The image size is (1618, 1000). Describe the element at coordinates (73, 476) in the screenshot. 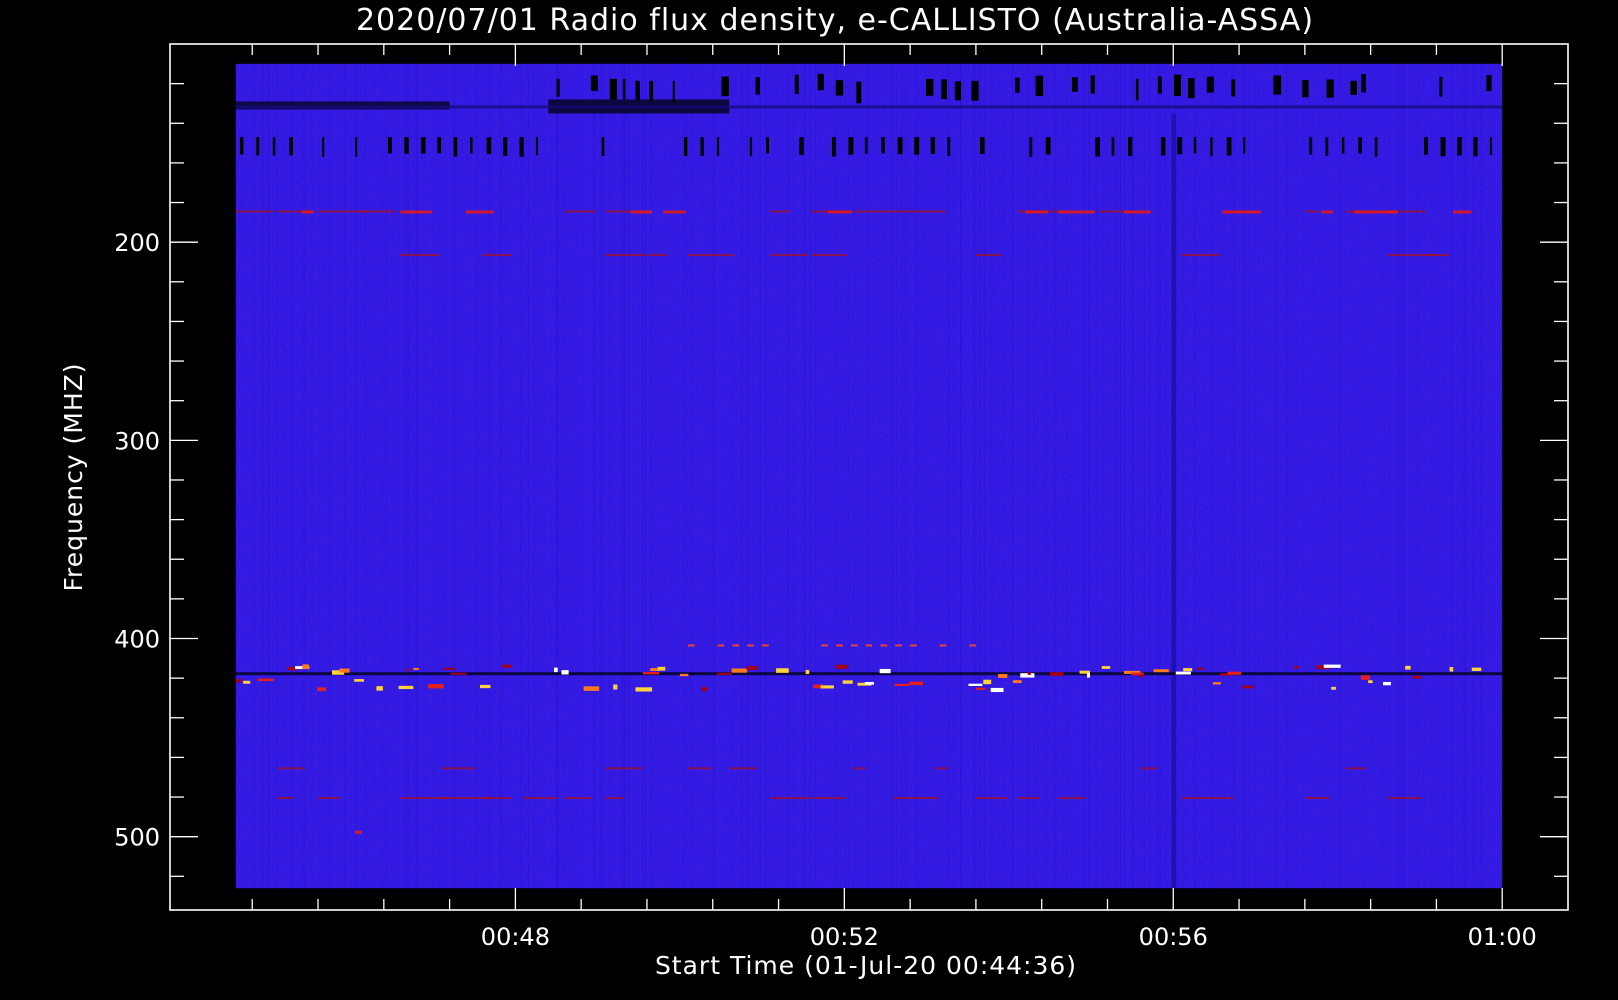

I see `y-axis-label: Frequency (MHZ)` at that location.